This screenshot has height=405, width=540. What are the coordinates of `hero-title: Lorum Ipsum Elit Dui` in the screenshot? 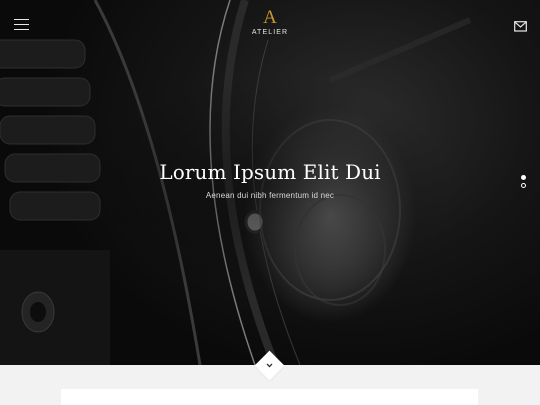 It's located at (270, 172).